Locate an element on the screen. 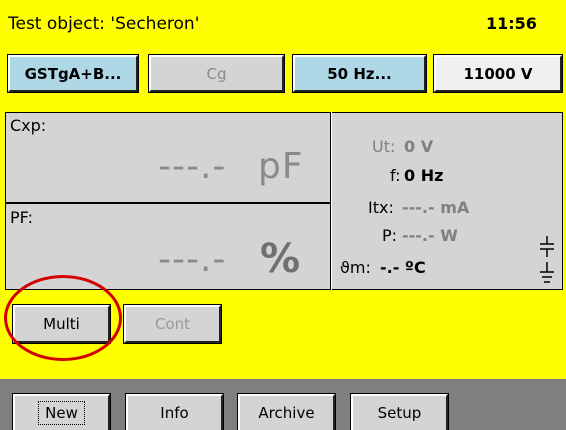 This screenshot has height=430, width=566. new-button-label: New is located at coordinates (61, 413).